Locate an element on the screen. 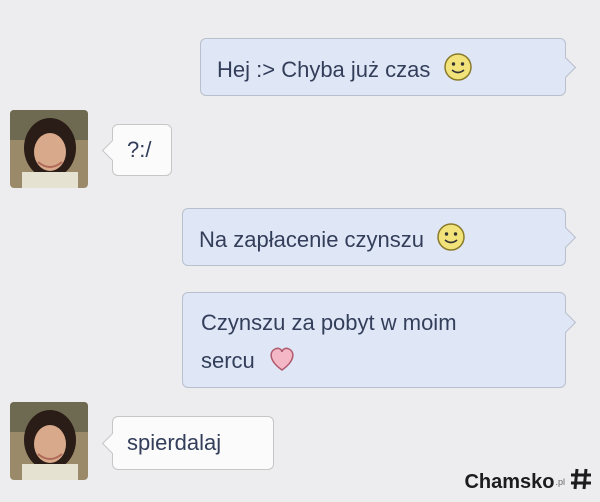 This screenshot has width=600, height=502. outgoing-message: Czynszu za pobyt w moim sercu is located at coordinates (379, 340).